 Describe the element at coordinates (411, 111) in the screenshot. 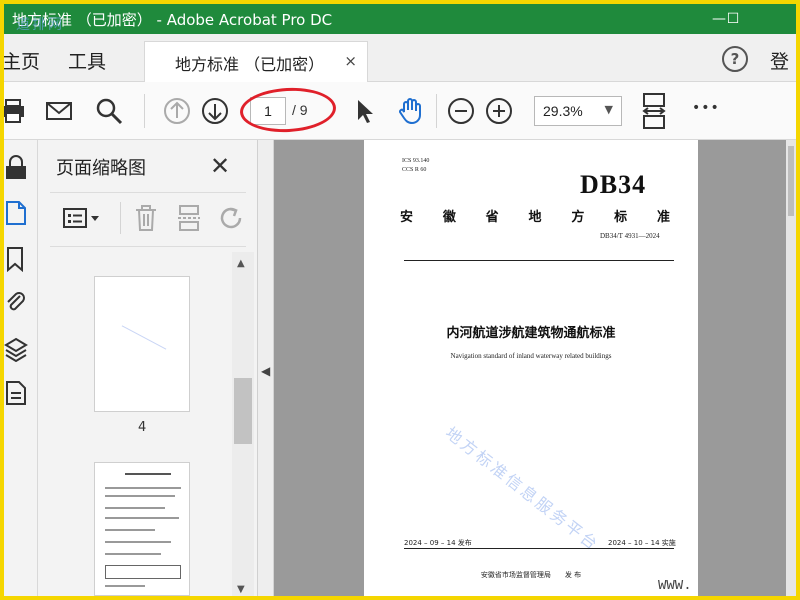

I see `hand-tool-icon` at that location.